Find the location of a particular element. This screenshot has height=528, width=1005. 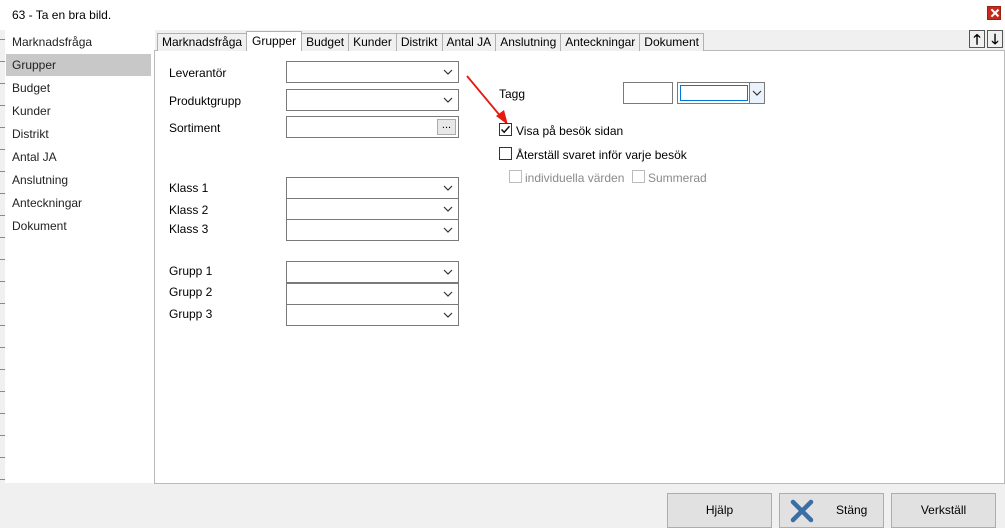

window-close-button is located at coordinates (994, 13).